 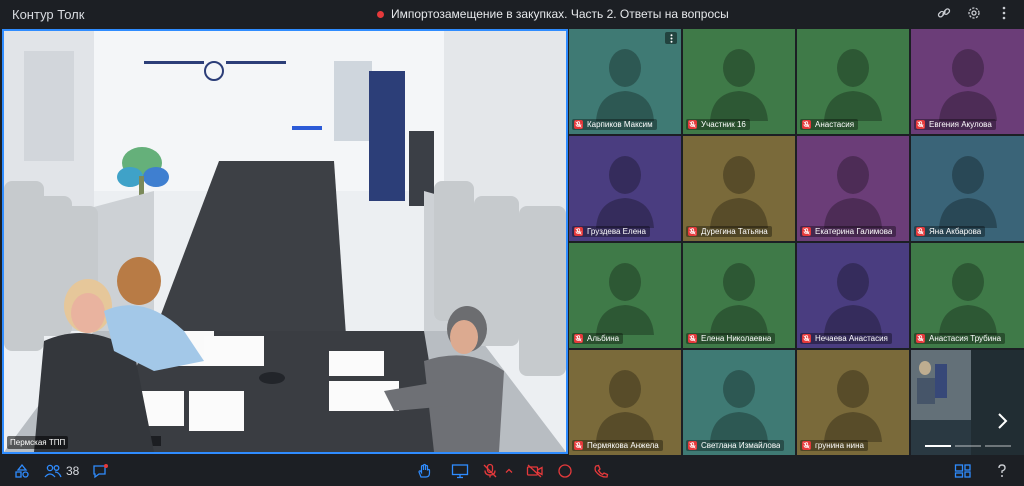 I want to click on hang-up-phone-icon, so click(x=601, y=471).